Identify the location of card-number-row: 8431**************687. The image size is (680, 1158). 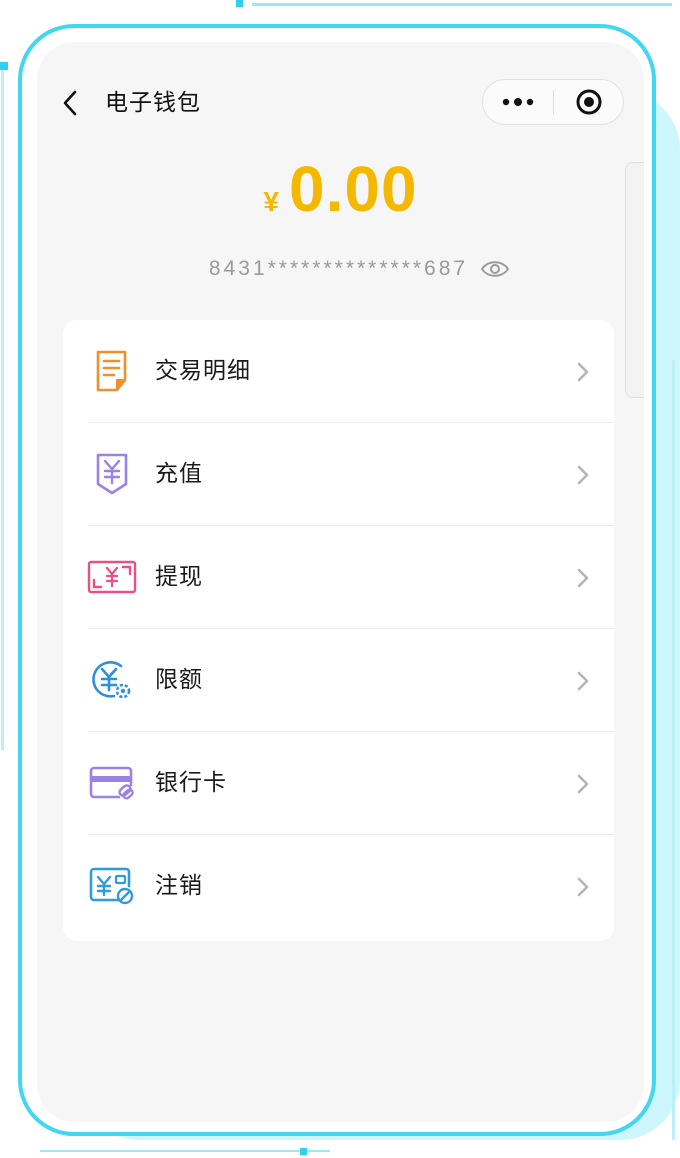
(340, 269).